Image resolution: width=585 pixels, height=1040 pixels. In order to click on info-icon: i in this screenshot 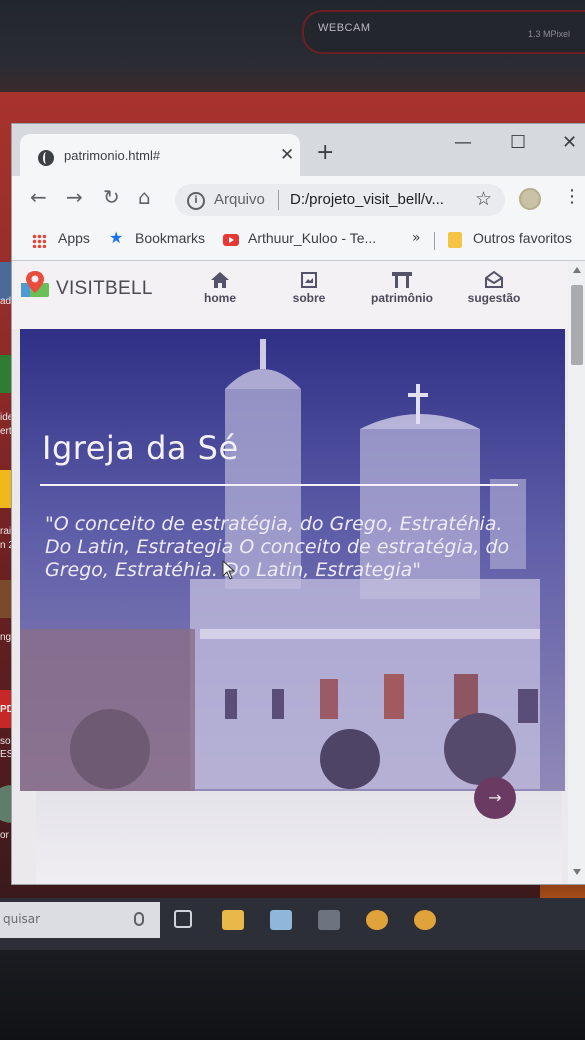, I will do `click(196, 201)`.